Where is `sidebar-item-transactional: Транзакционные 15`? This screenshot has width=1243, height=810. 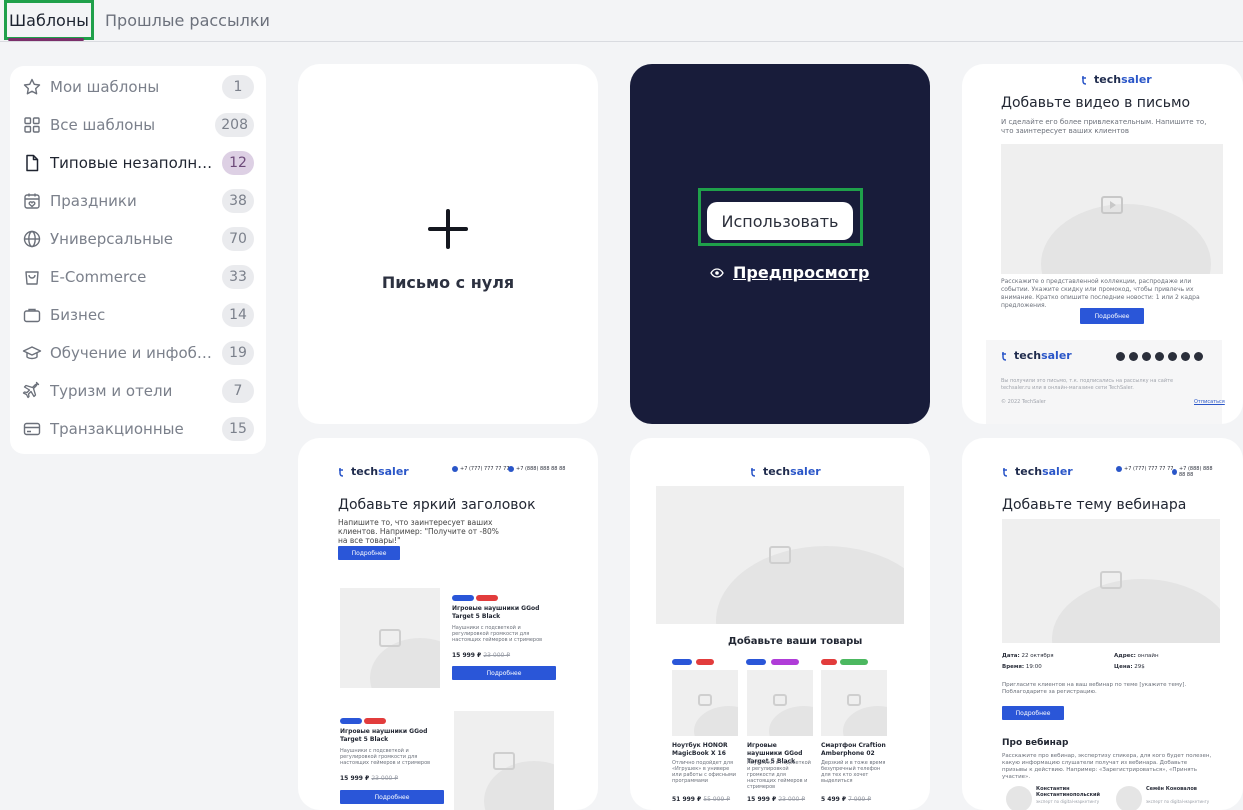
sidebar-item-transactional: Транзакционные 15 is located at coordinates (138, 429).